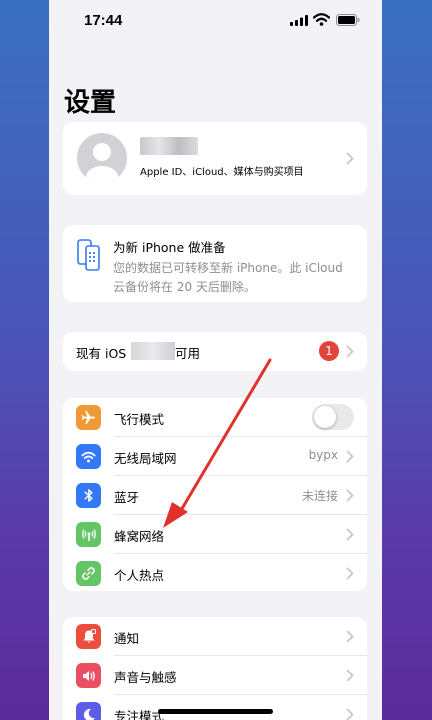 This screenshot has height=720, width=432. Describe the element at coordinates (217, 443) in the screenshot. I see `annotation-arrow-icon` at that location.